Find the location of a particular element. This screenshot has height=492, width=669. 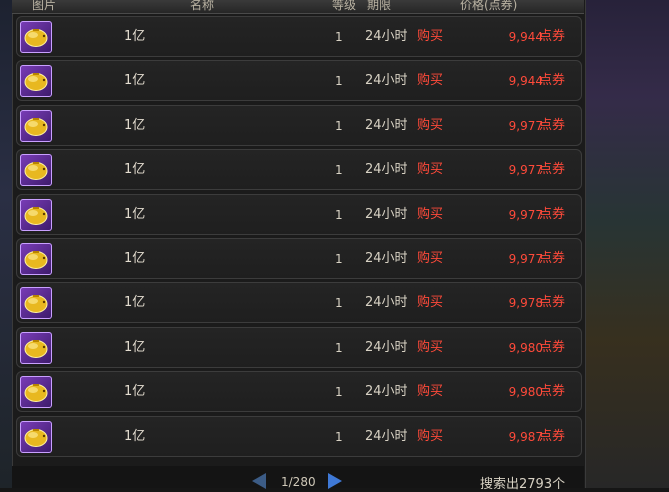

header-duration: 期限 is located at coordinates (379, 6).